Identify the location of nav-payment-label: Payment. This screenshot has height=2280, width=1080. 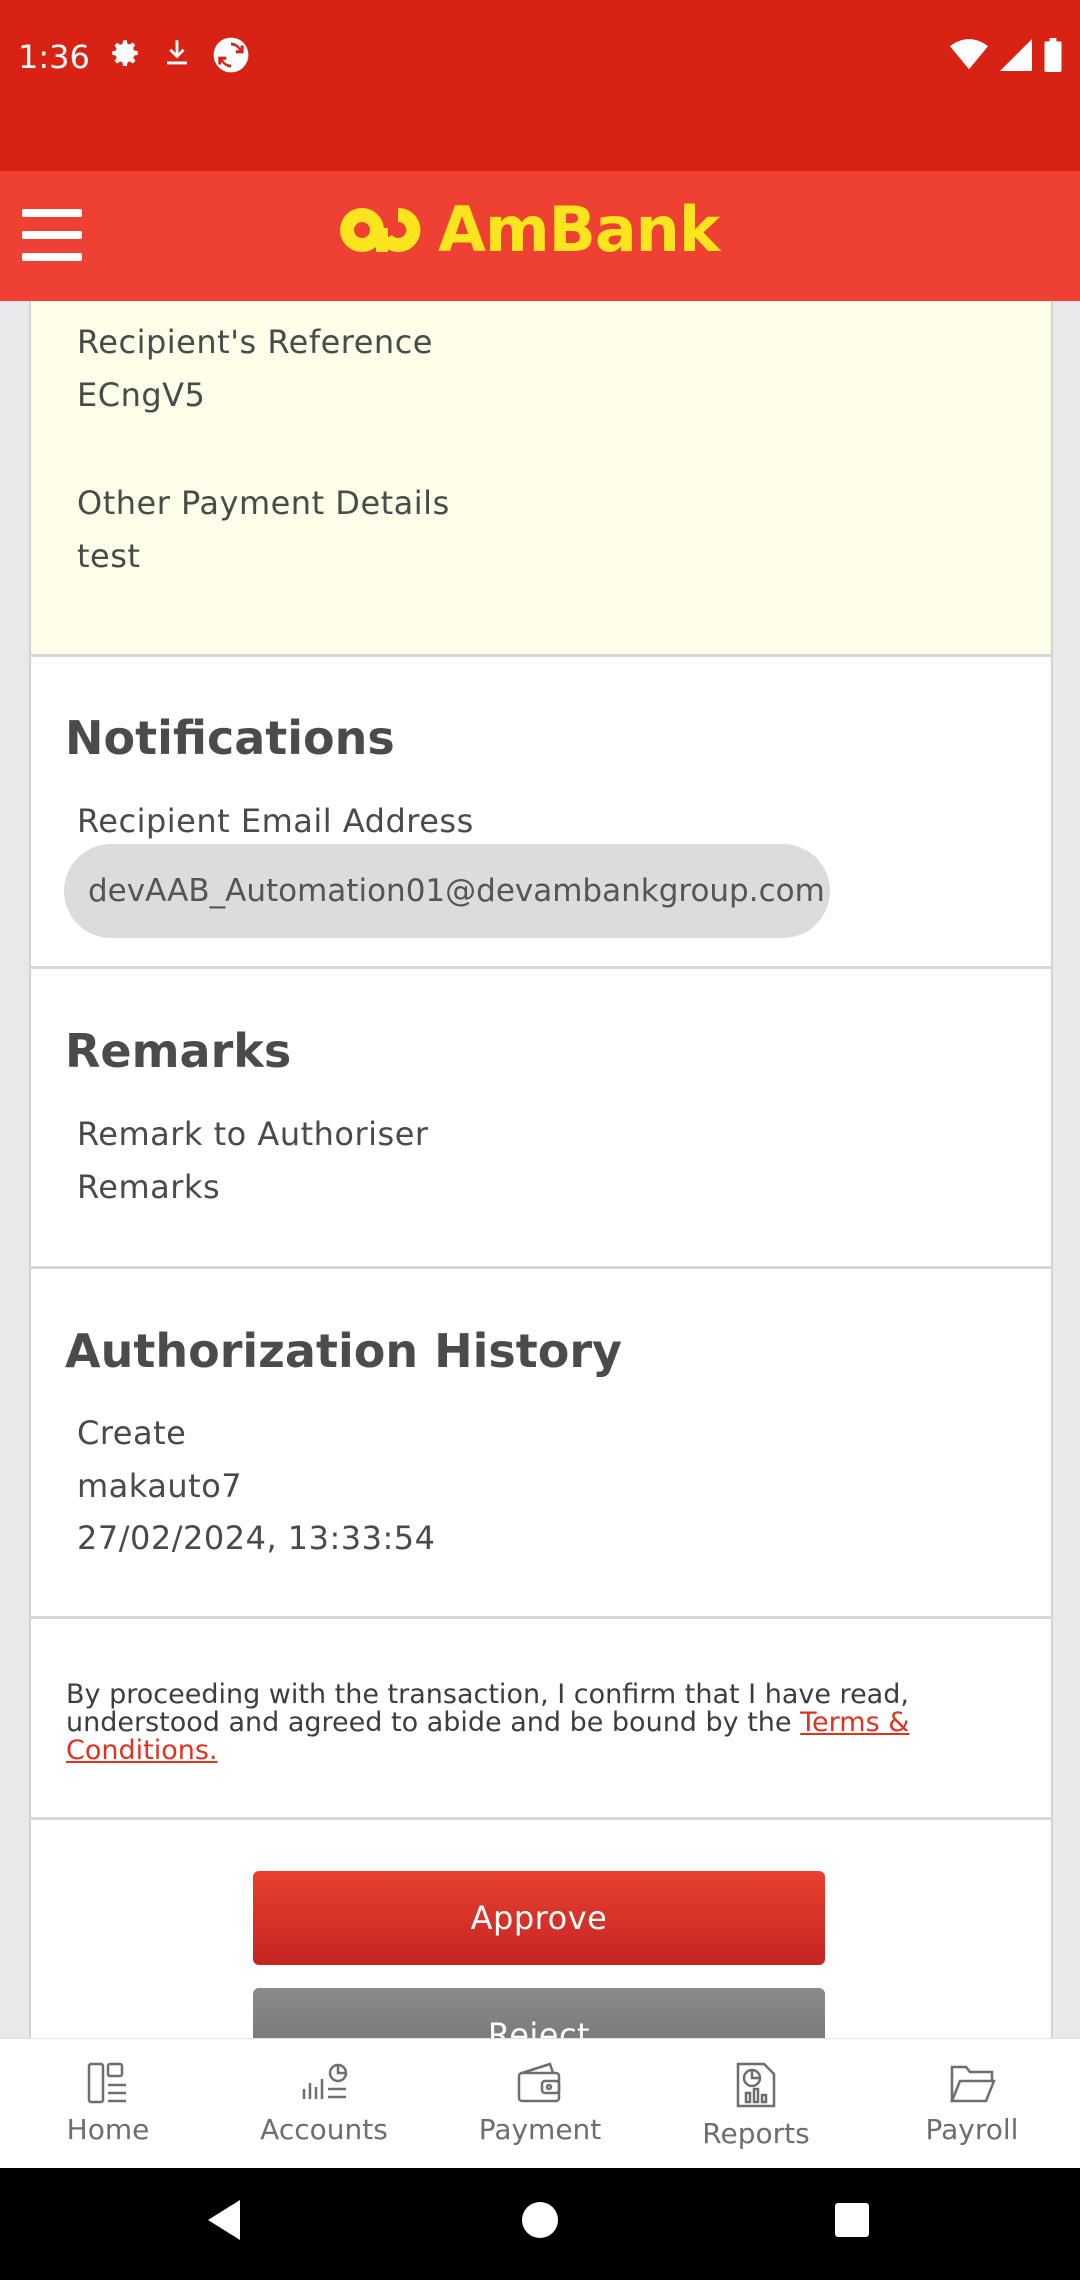
(540, 2129).